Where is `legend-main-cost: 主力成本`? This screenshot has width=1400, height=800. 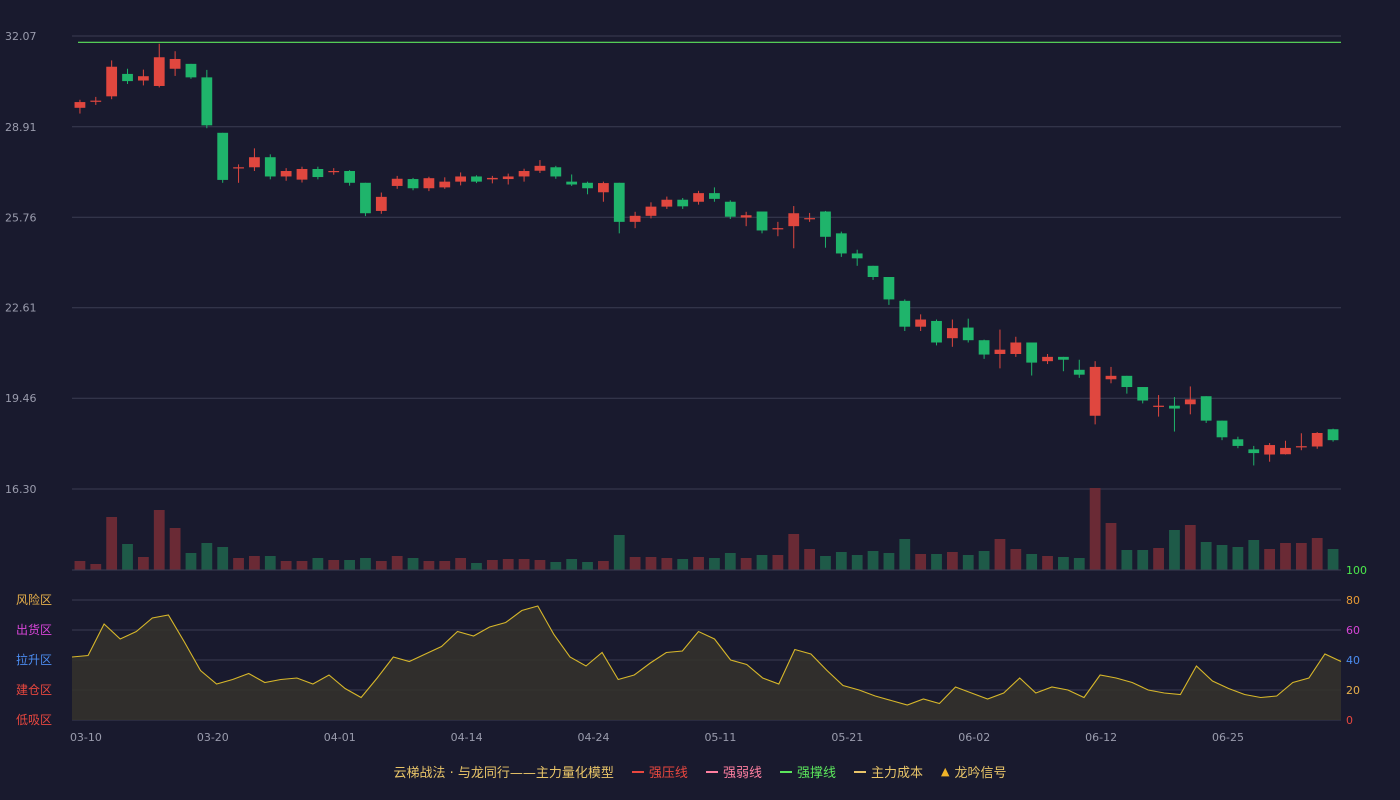 legend-main-cost: 主力成本 is located at coordinates (888, 771).